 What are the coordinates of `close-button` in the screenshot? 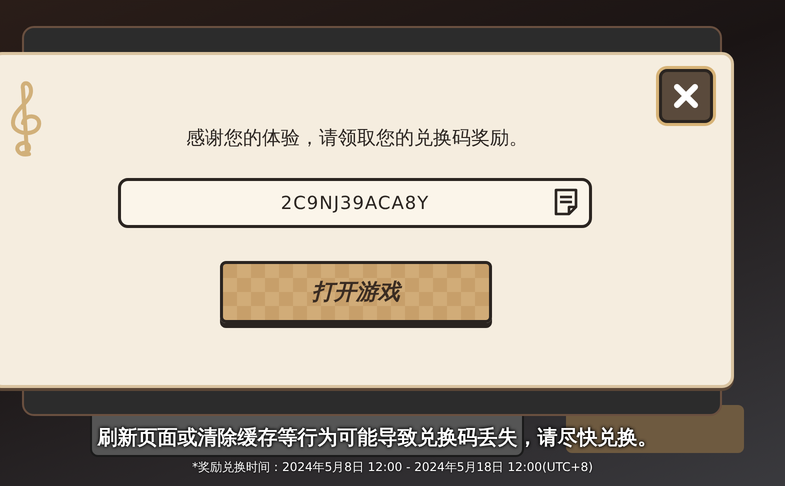 It's located at (686, 96).